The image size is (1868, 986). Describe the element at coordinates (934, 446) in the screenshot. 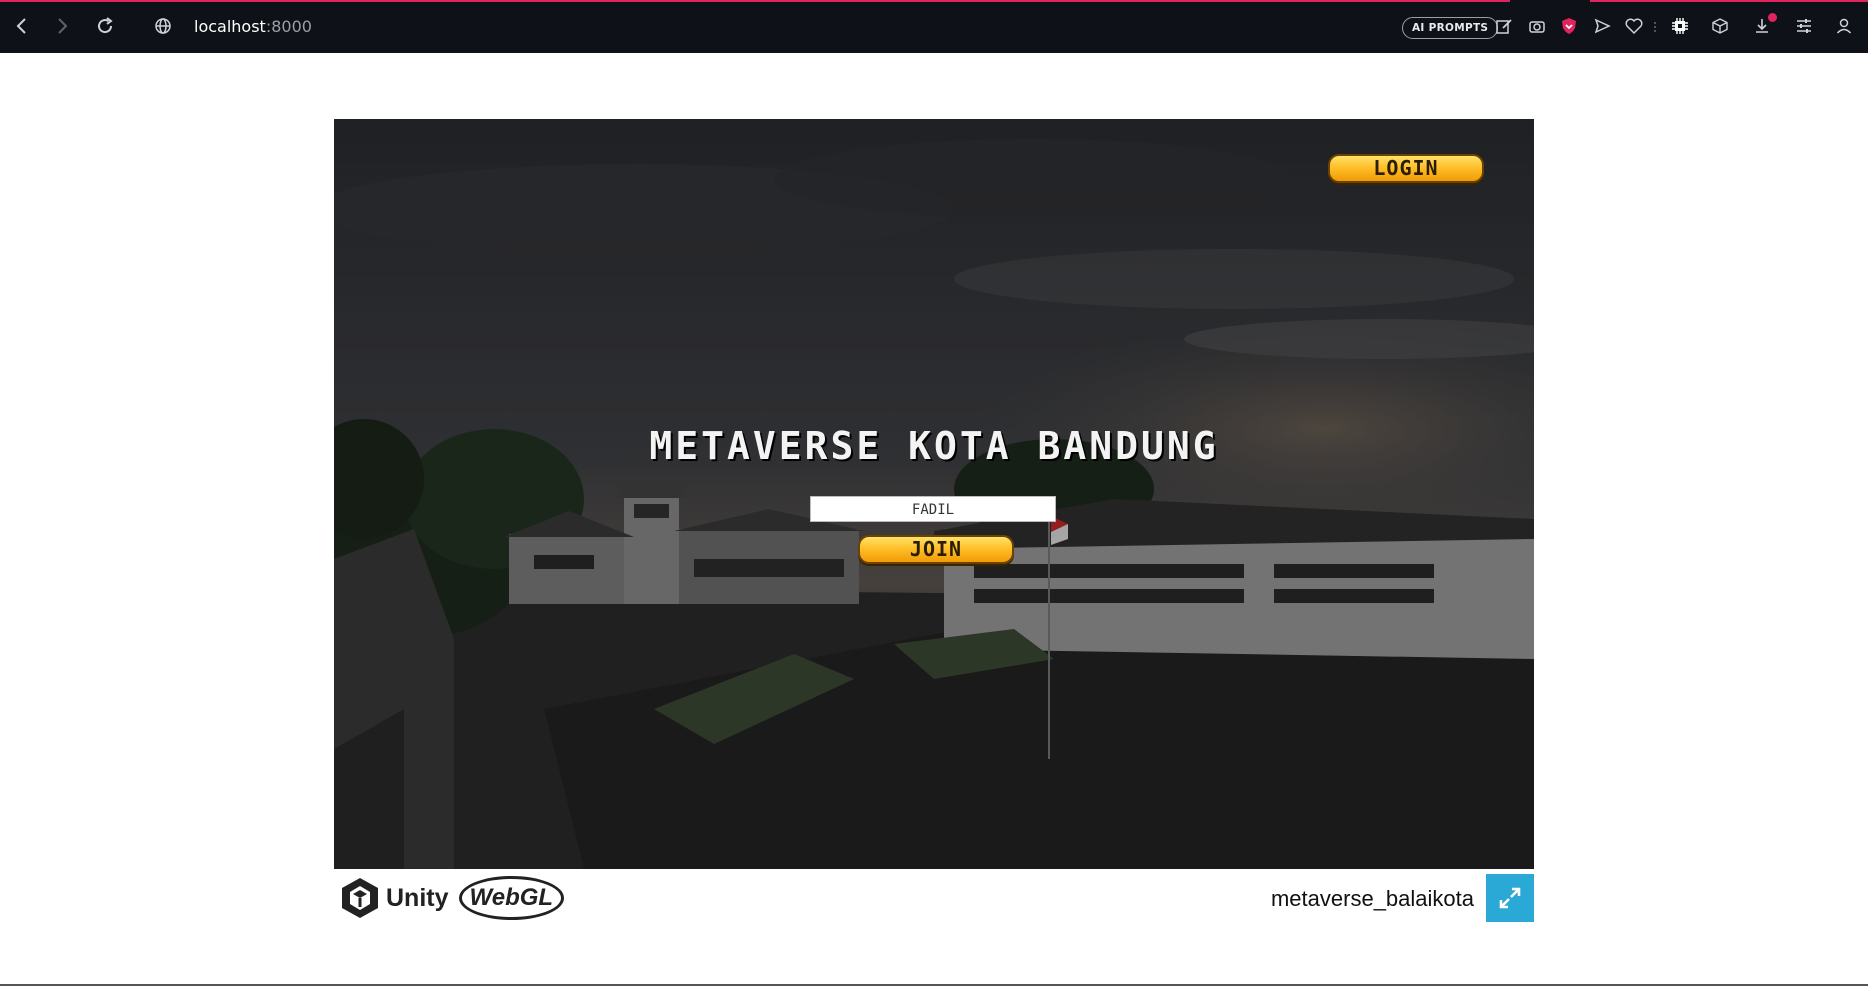

I see `game-title: METAVERSE KOTA BANDUNG` at that location.